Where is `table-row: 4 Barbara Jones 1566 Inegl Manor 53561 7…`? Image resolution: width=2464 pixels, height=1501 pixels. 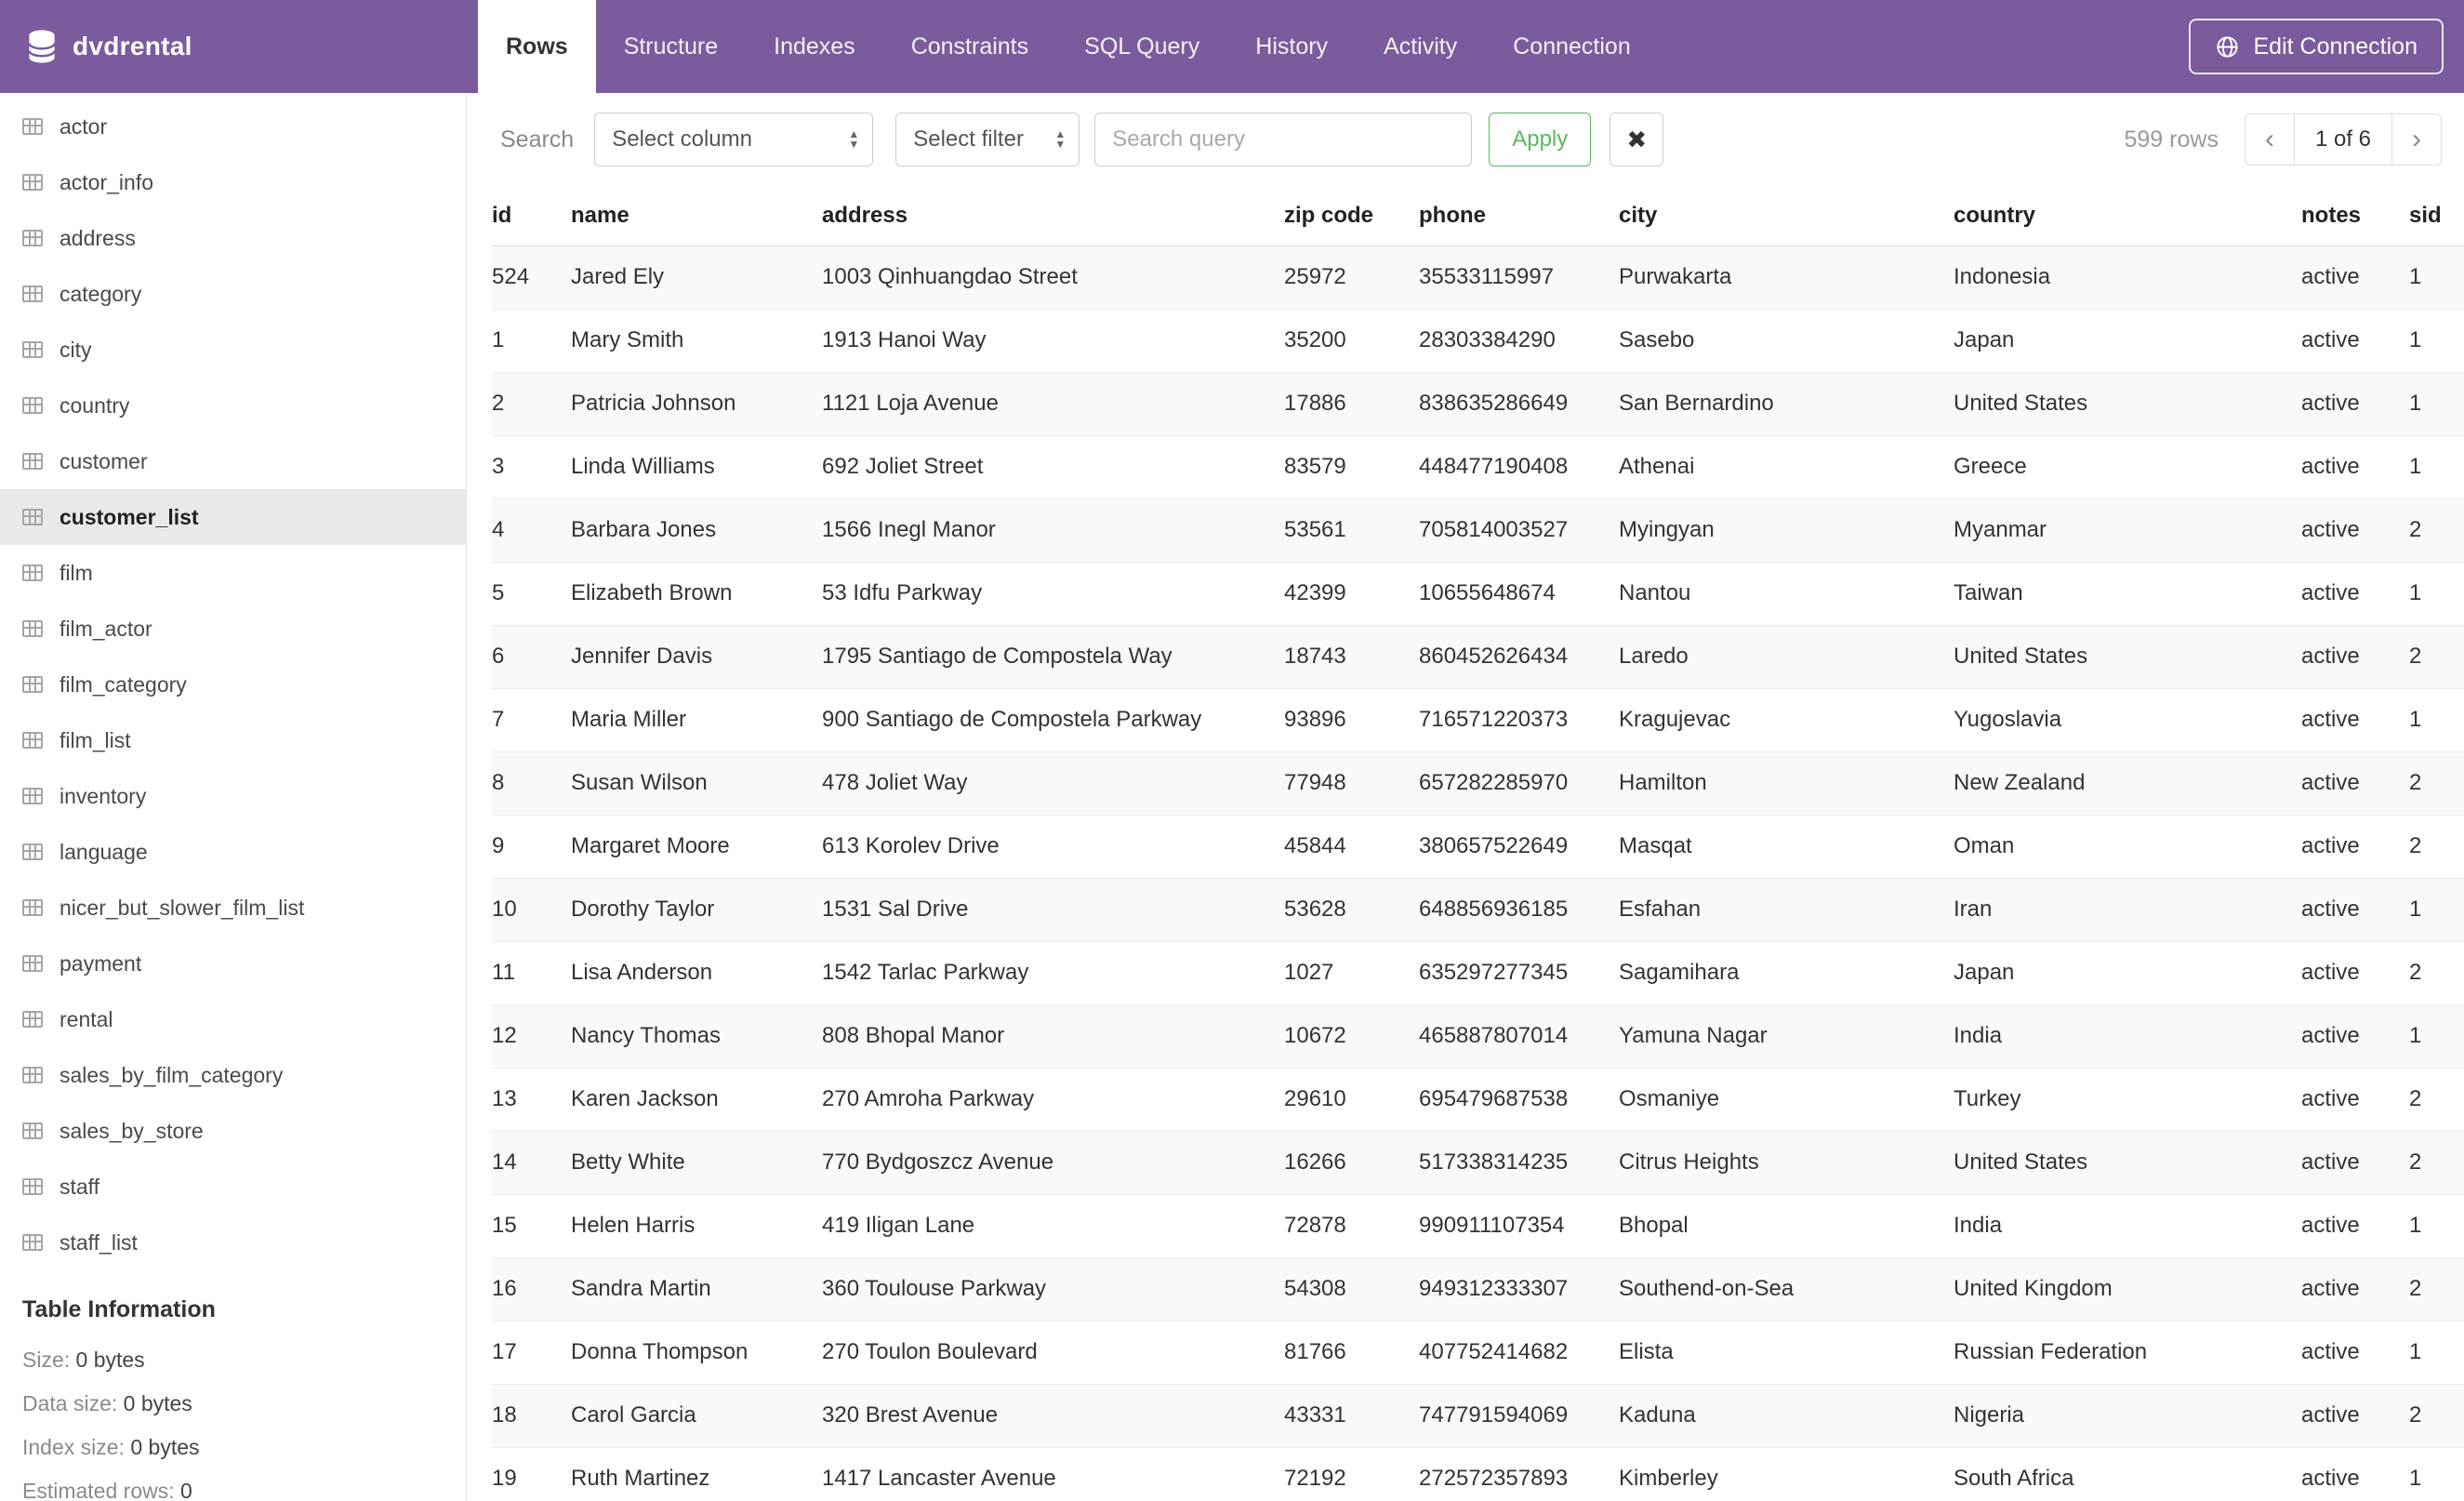
table-row: 4 Barbara Jones 1566 Inegl Manor 53561 7… is located at coordinates (1478, 530).